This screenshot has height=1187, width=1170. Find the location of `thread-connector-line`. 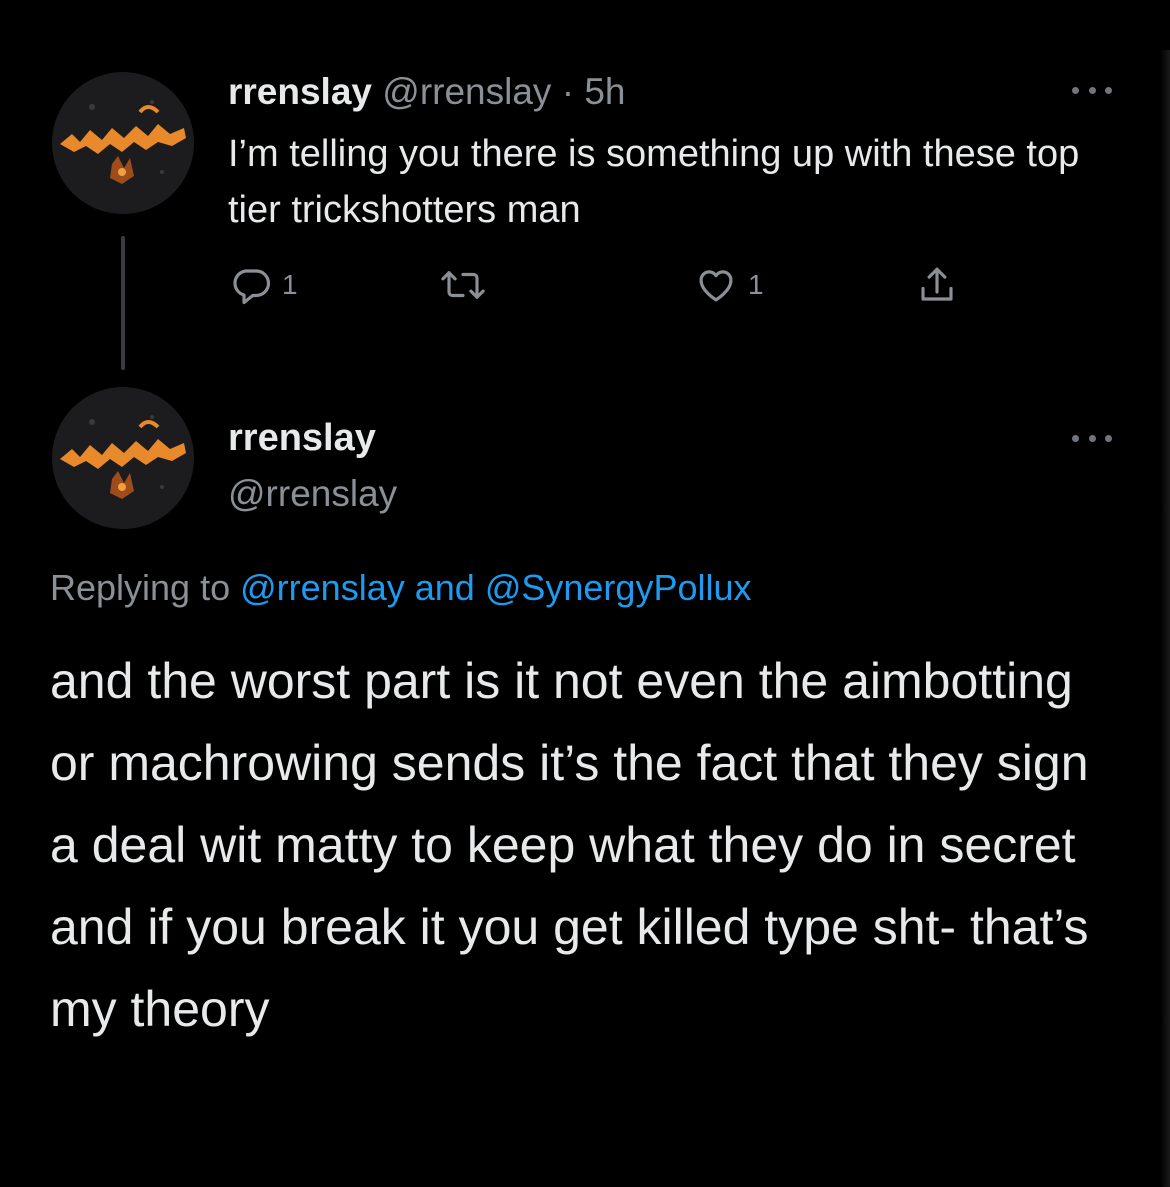

thread-connector-line is located at coordinates (123, 303).